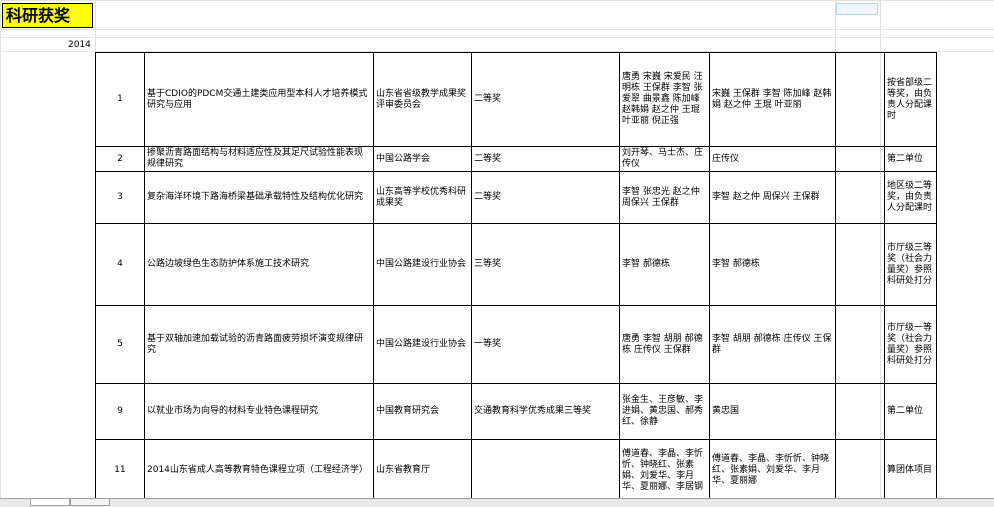  Describe the element at coordinates (772, 264) in the screenshot. I see `school-members-cell: 李智 郝德栋` at that location.